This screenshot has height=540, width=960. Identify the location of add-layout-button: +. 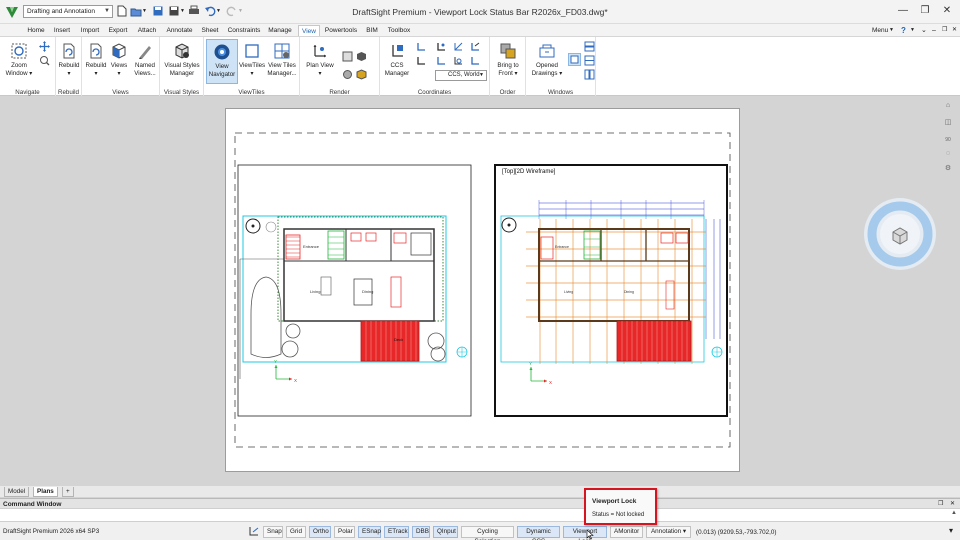
(68, 492).